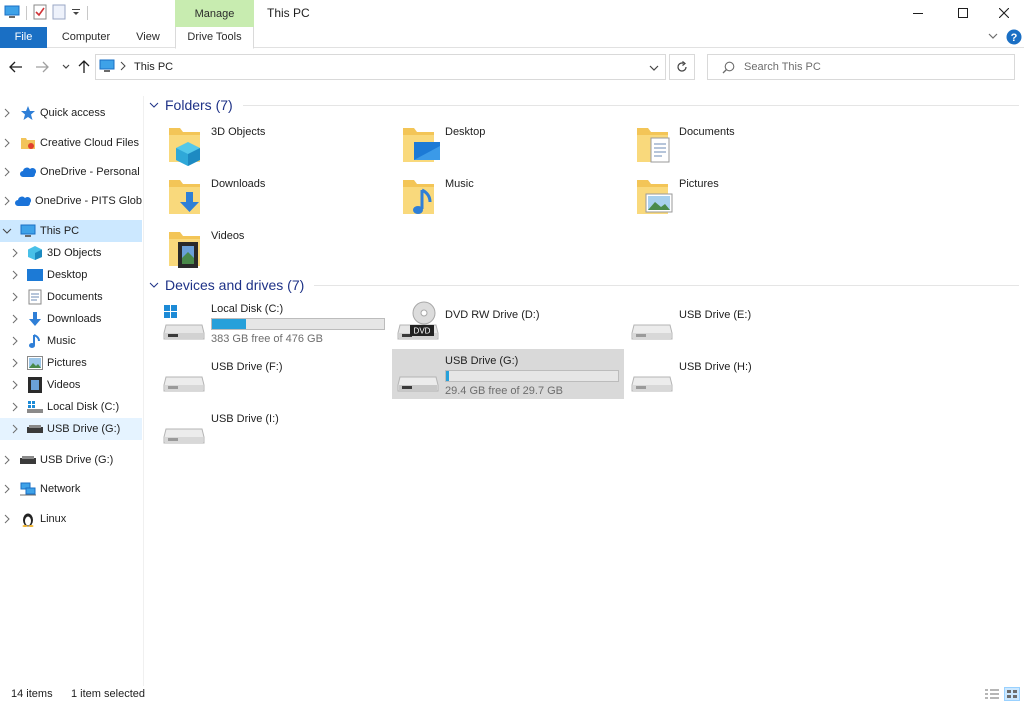 The width and height of the screenshot is (1024, 703). Describe the element at coordinates (60, 231) in the screenshot. I see `sidebar-item-label: This PC` at that location.